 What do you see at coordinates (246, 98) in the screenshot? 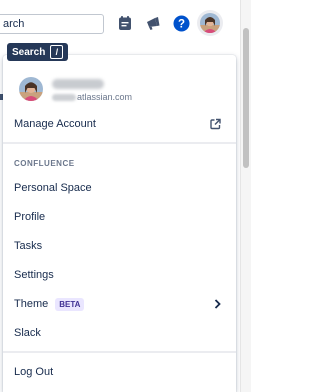
I see `scrollbar-thumb` at bounding box center [246, 98].